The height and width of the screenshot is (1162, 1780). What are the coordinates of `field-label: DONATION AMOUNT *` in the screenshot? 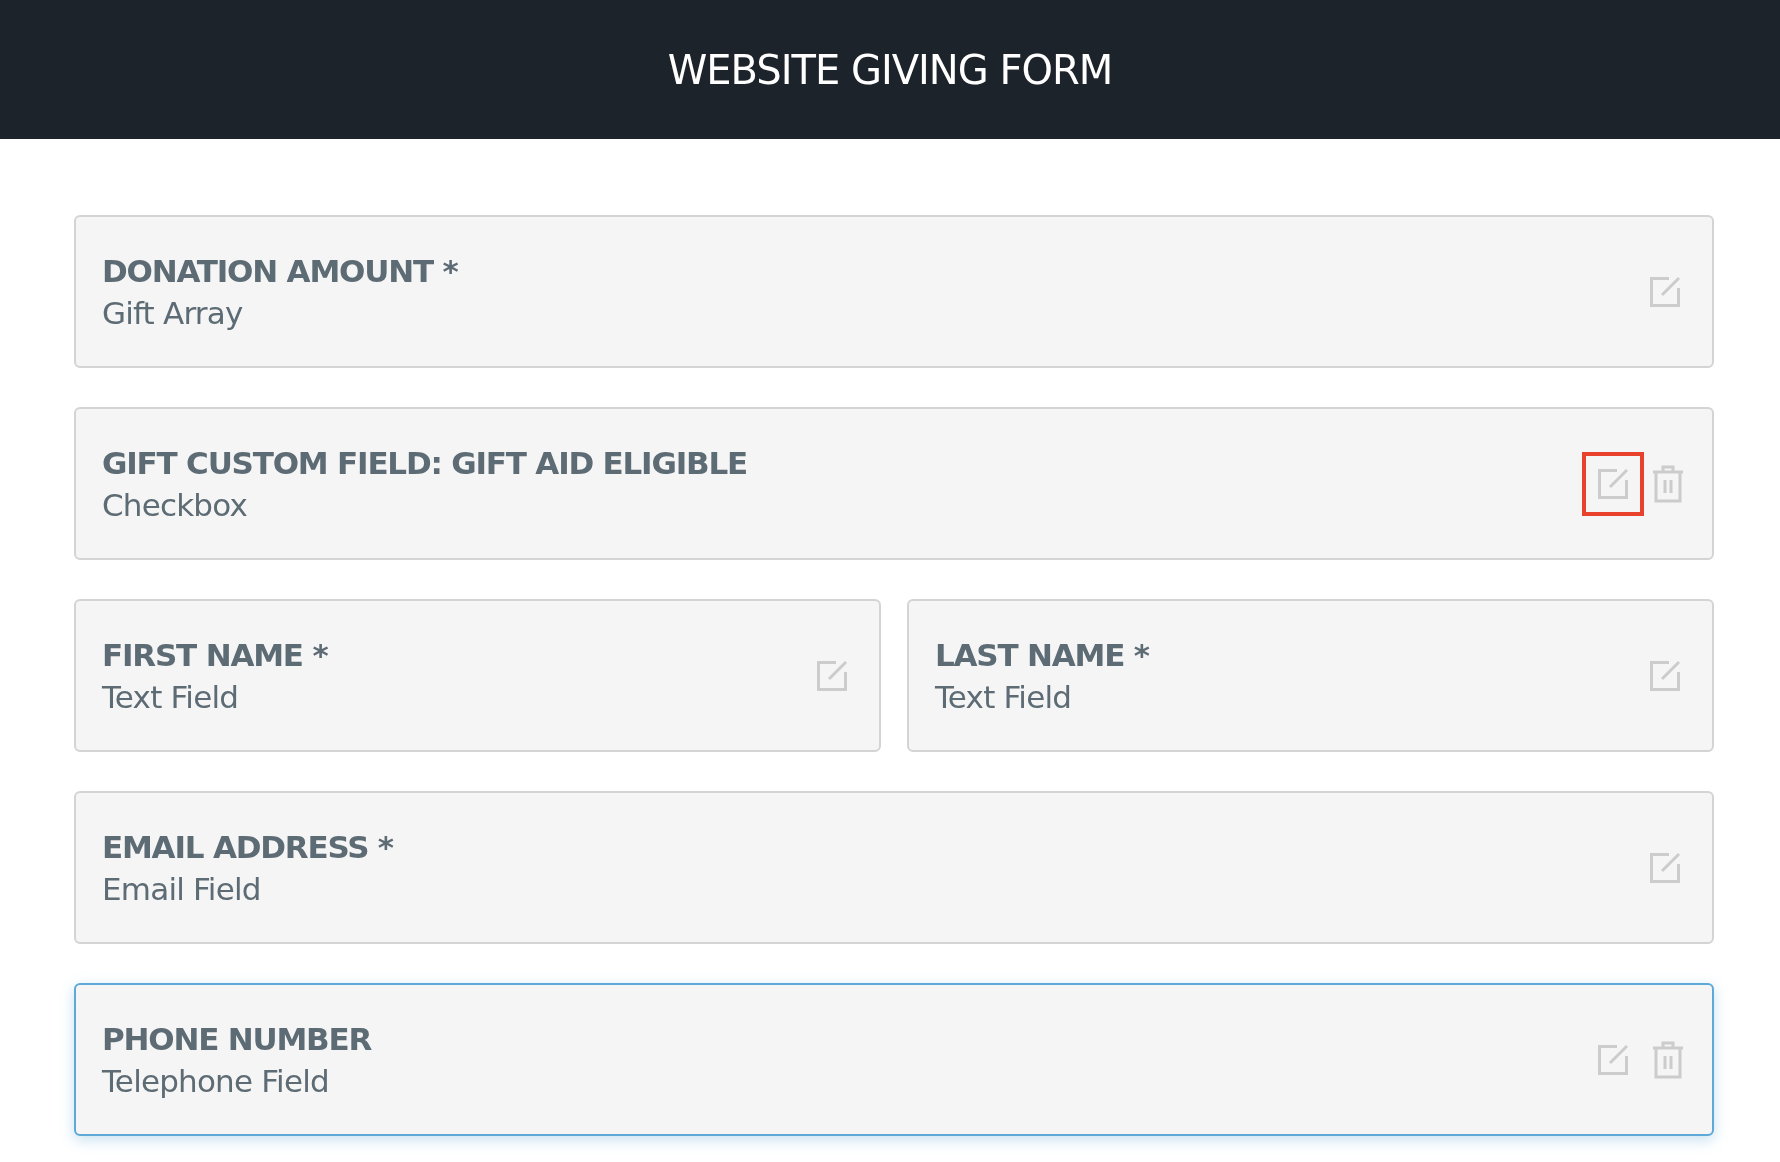 It's located at (280, 270).